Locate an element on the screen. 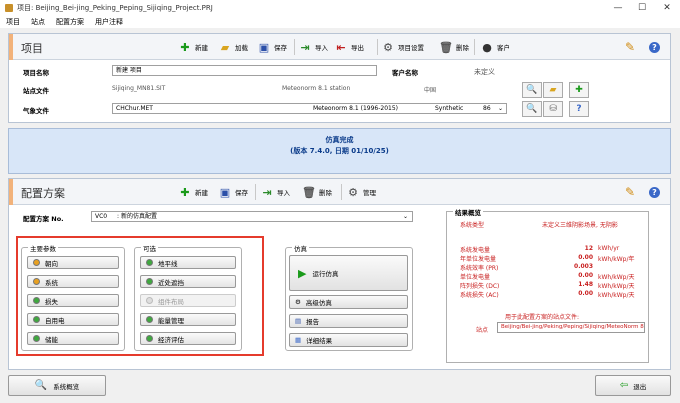 This screenshot has height=403, width=680. param-storage-button: 储能 is located at coordinates (73, 338).